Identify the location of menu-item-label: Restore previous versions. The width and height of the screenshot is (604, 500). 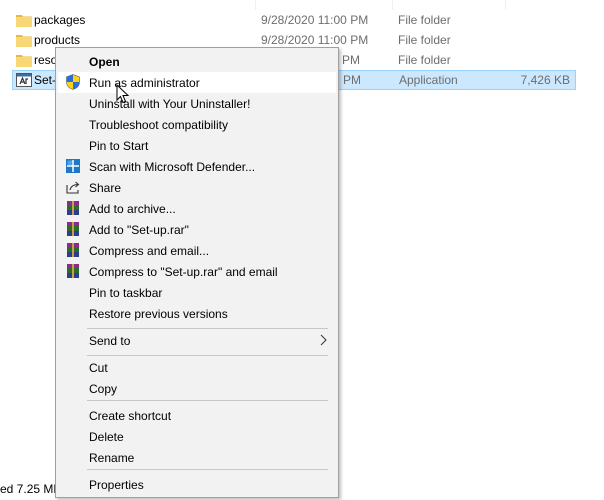
(158, 313).